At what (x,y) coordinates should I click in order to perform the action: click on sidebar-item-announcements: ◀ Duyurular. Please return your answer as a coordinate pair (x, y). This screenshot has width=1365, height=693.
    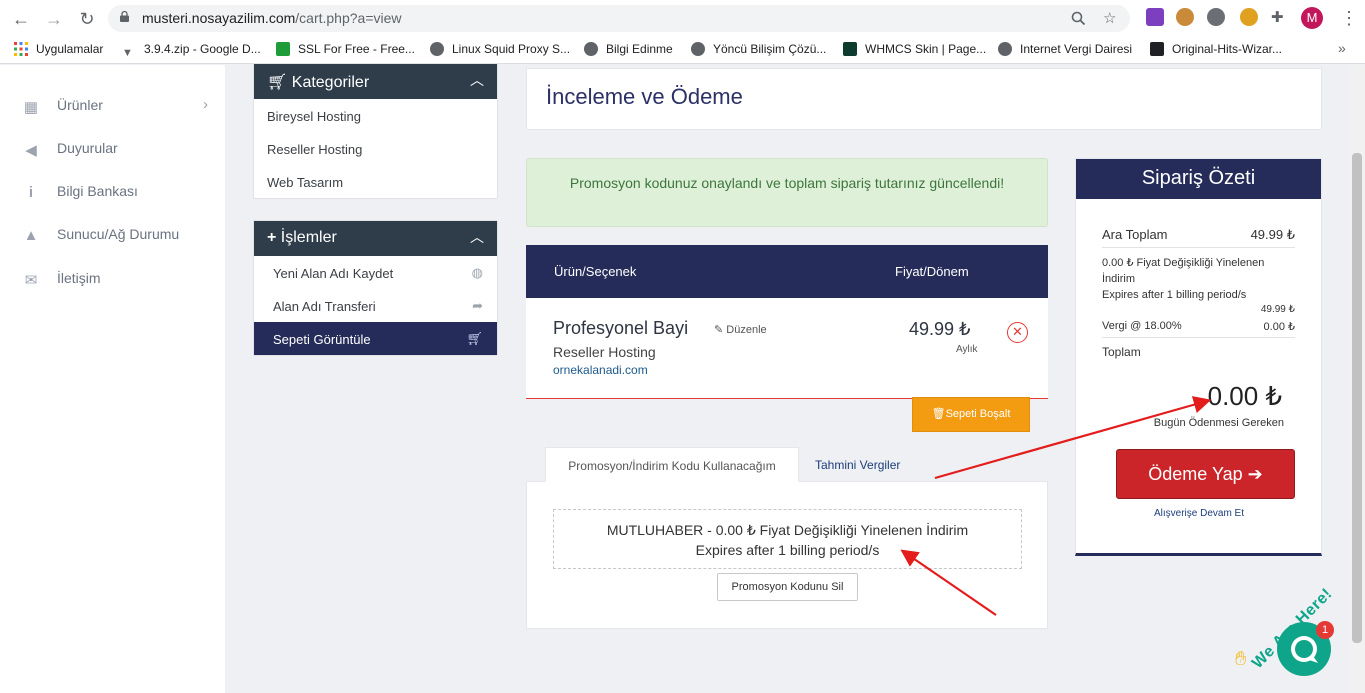
    Looking at the image, I should click on (117, 149).